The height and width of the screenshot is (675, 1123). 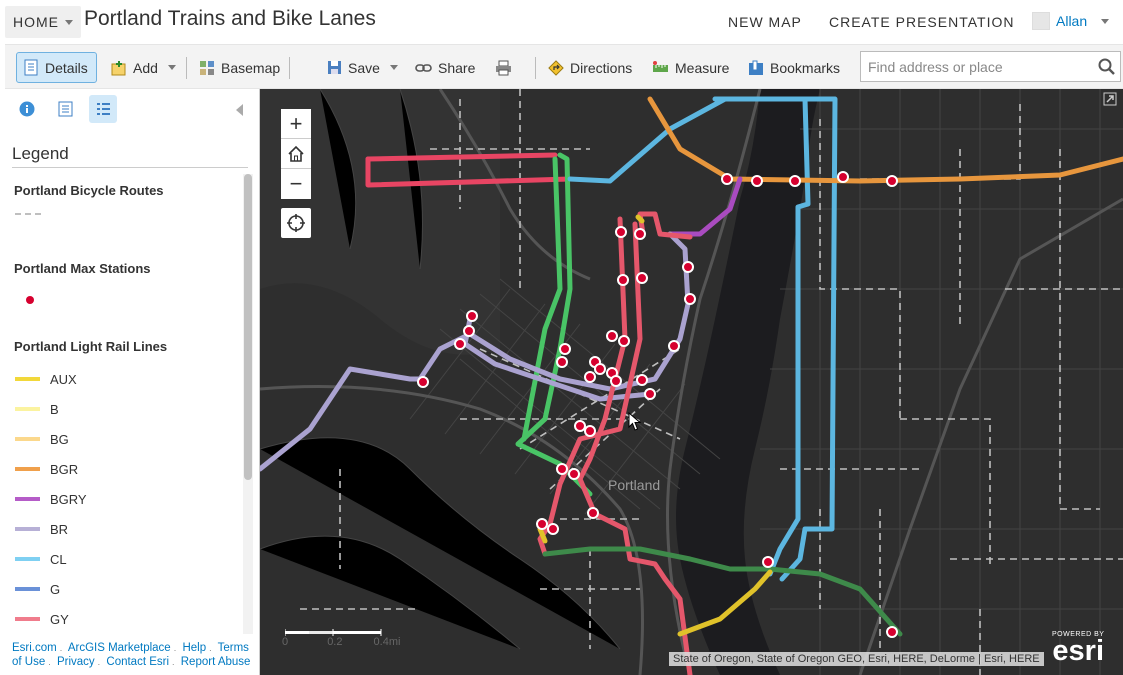 I want to click on legend-item: B, so click(x=37, y=409).